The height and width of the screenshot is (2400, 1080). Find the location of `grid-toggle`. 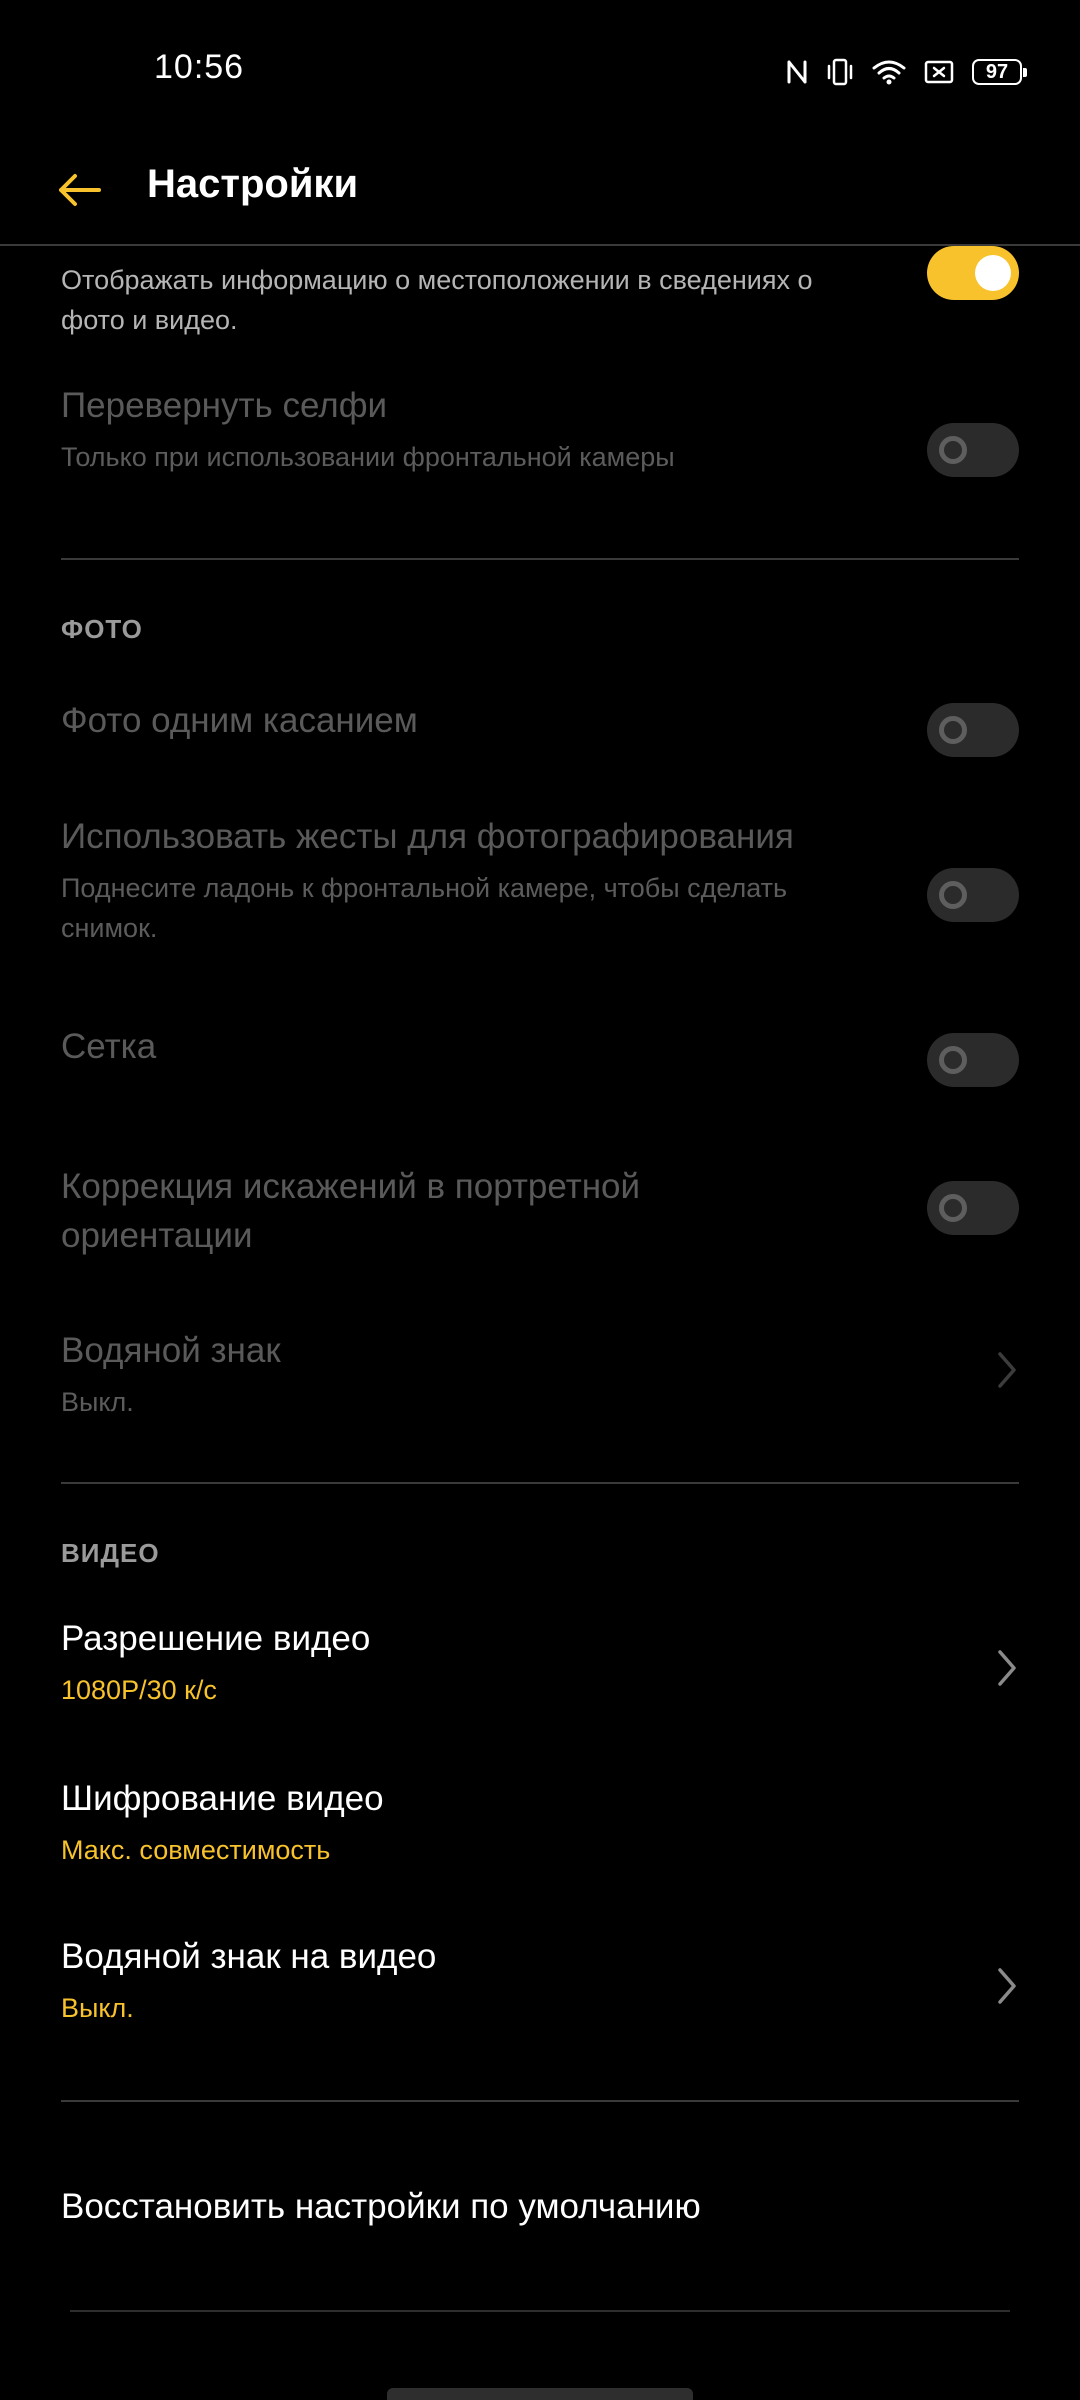

grid-toggle is located at coordinates (973, 1060).